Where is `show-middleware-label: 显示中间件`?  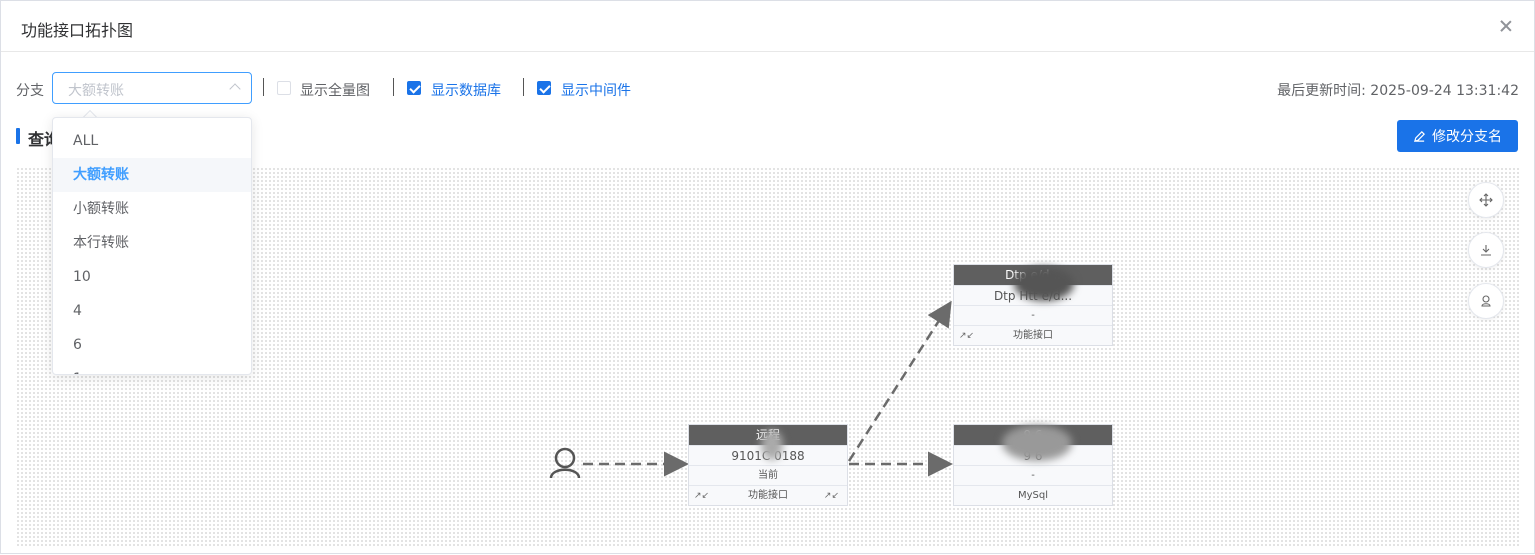 show-middleware-label: 显示中间件 is located at coordinates (596, 90).